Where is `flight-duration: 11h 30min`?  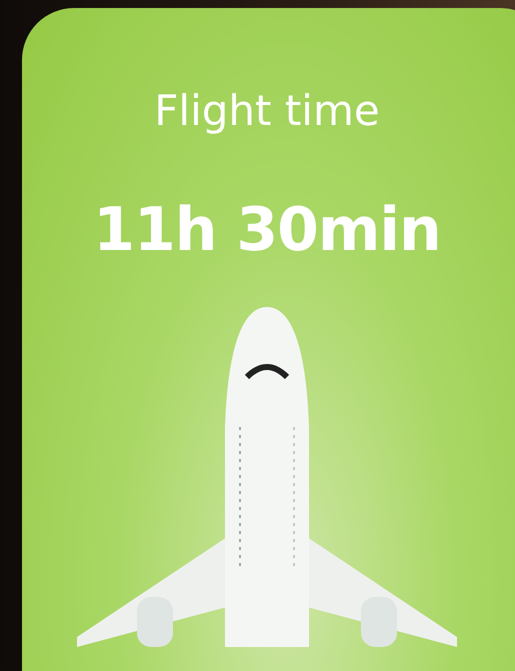 flight-duration: 11h 30min is located at coordinates (267, 230).